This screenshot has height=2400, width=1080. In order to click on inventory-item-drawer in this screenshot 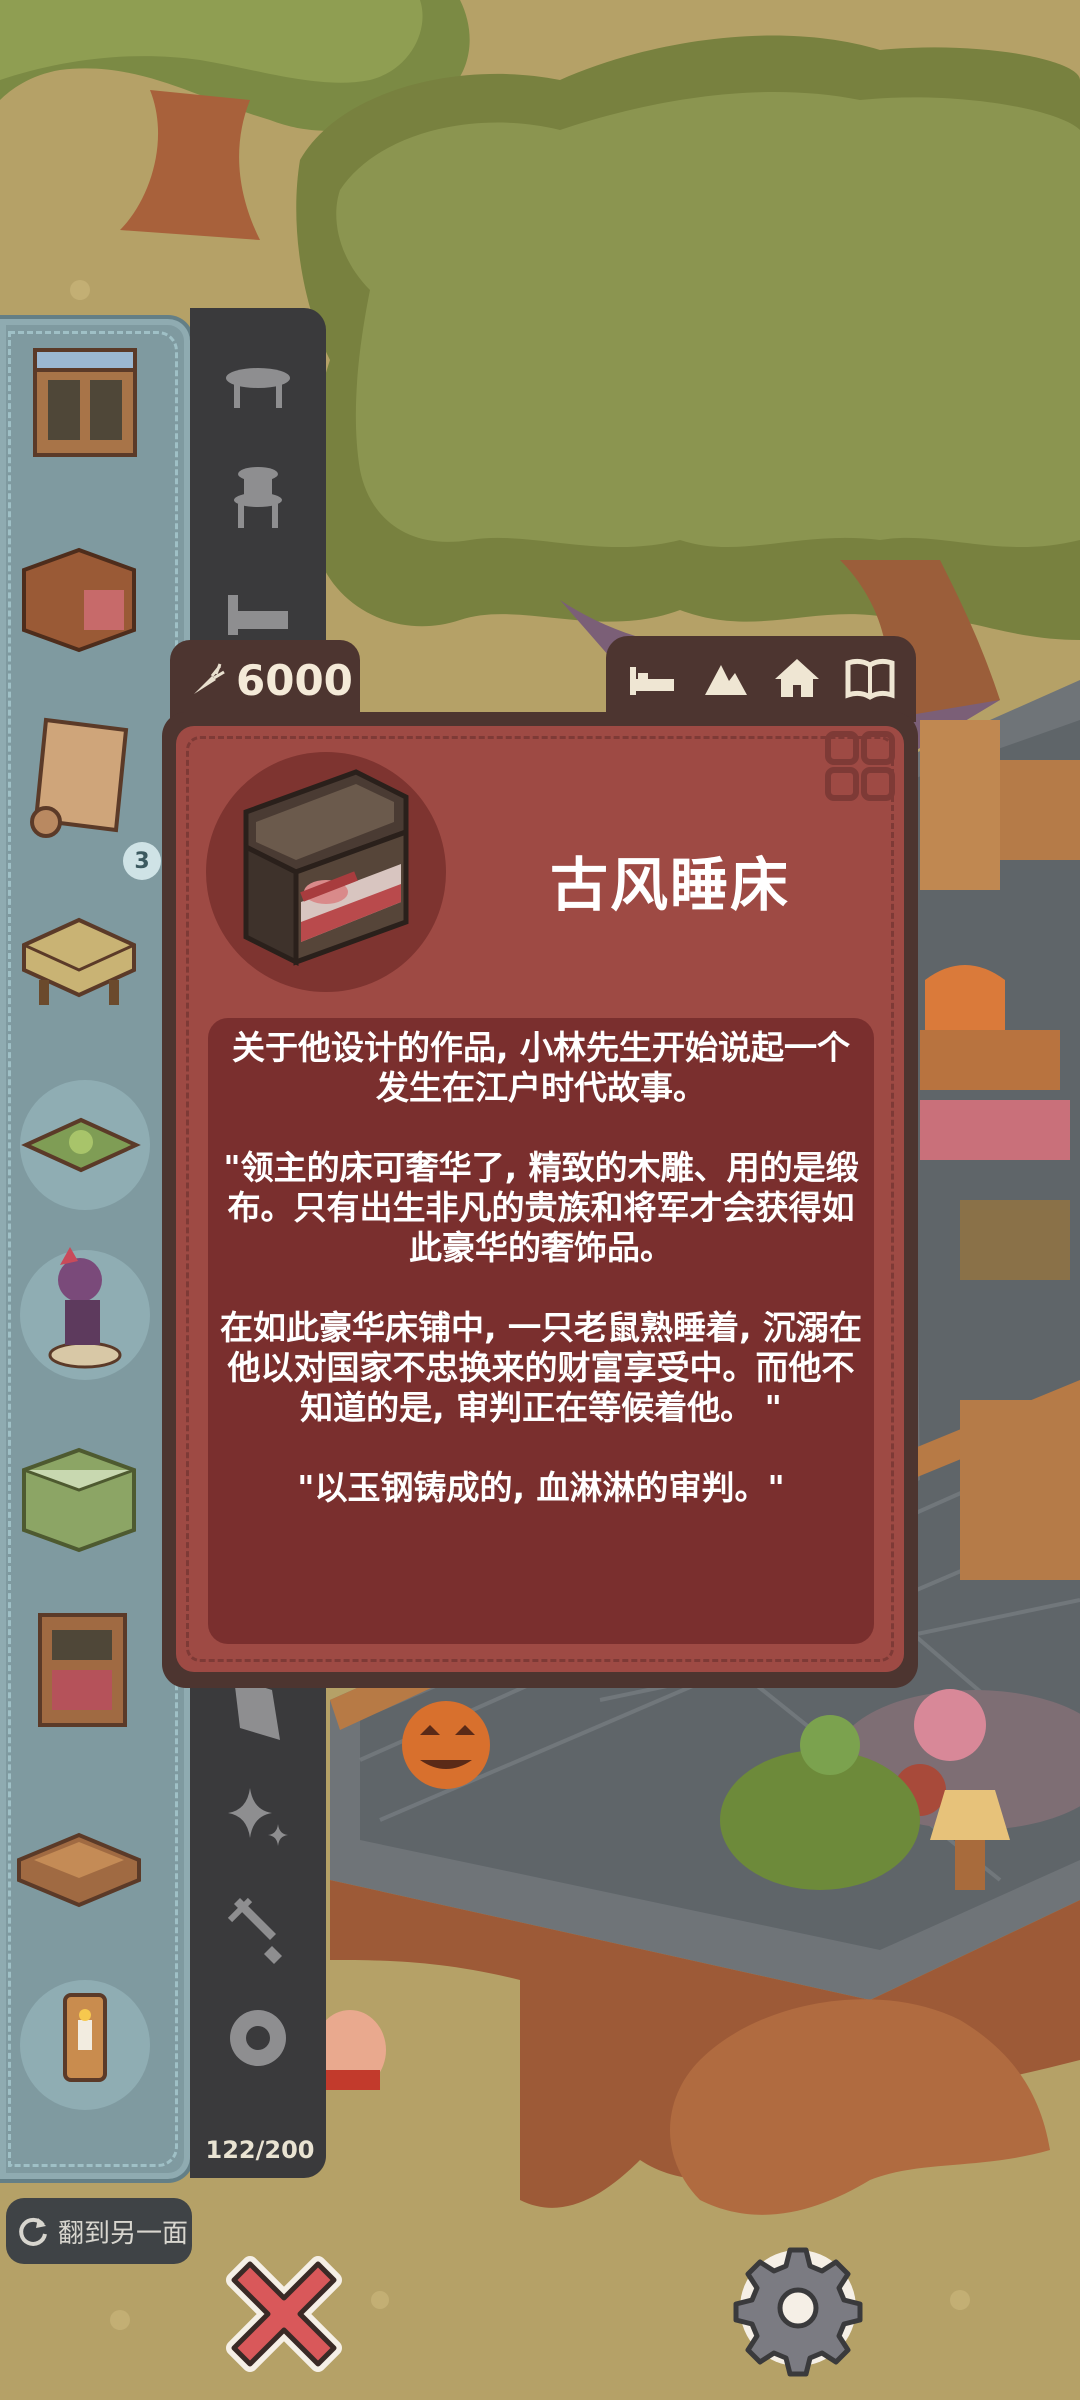, I will do `click(79, 1497)`.